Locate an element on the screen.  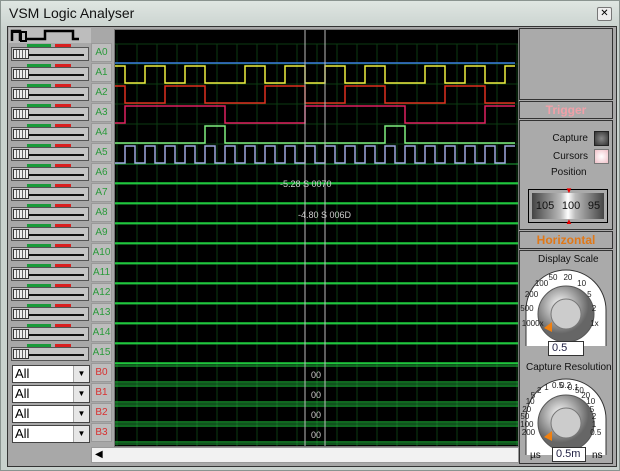
channel-slider-a12 is located at coordinates (50, 294).